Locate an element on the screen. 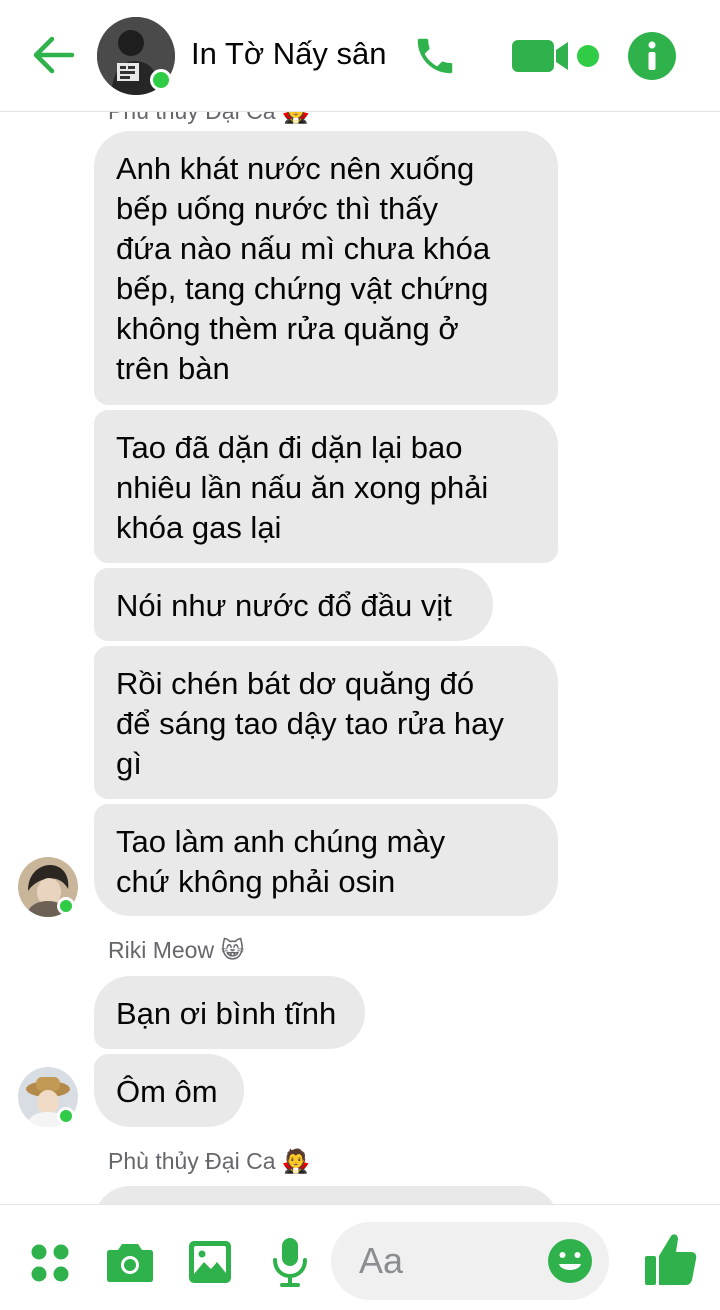 The height and width of the screenshot is (1310, 720). message-bubble: Bạn ơi bình tĩnh is located at coordinates (229, 1012).